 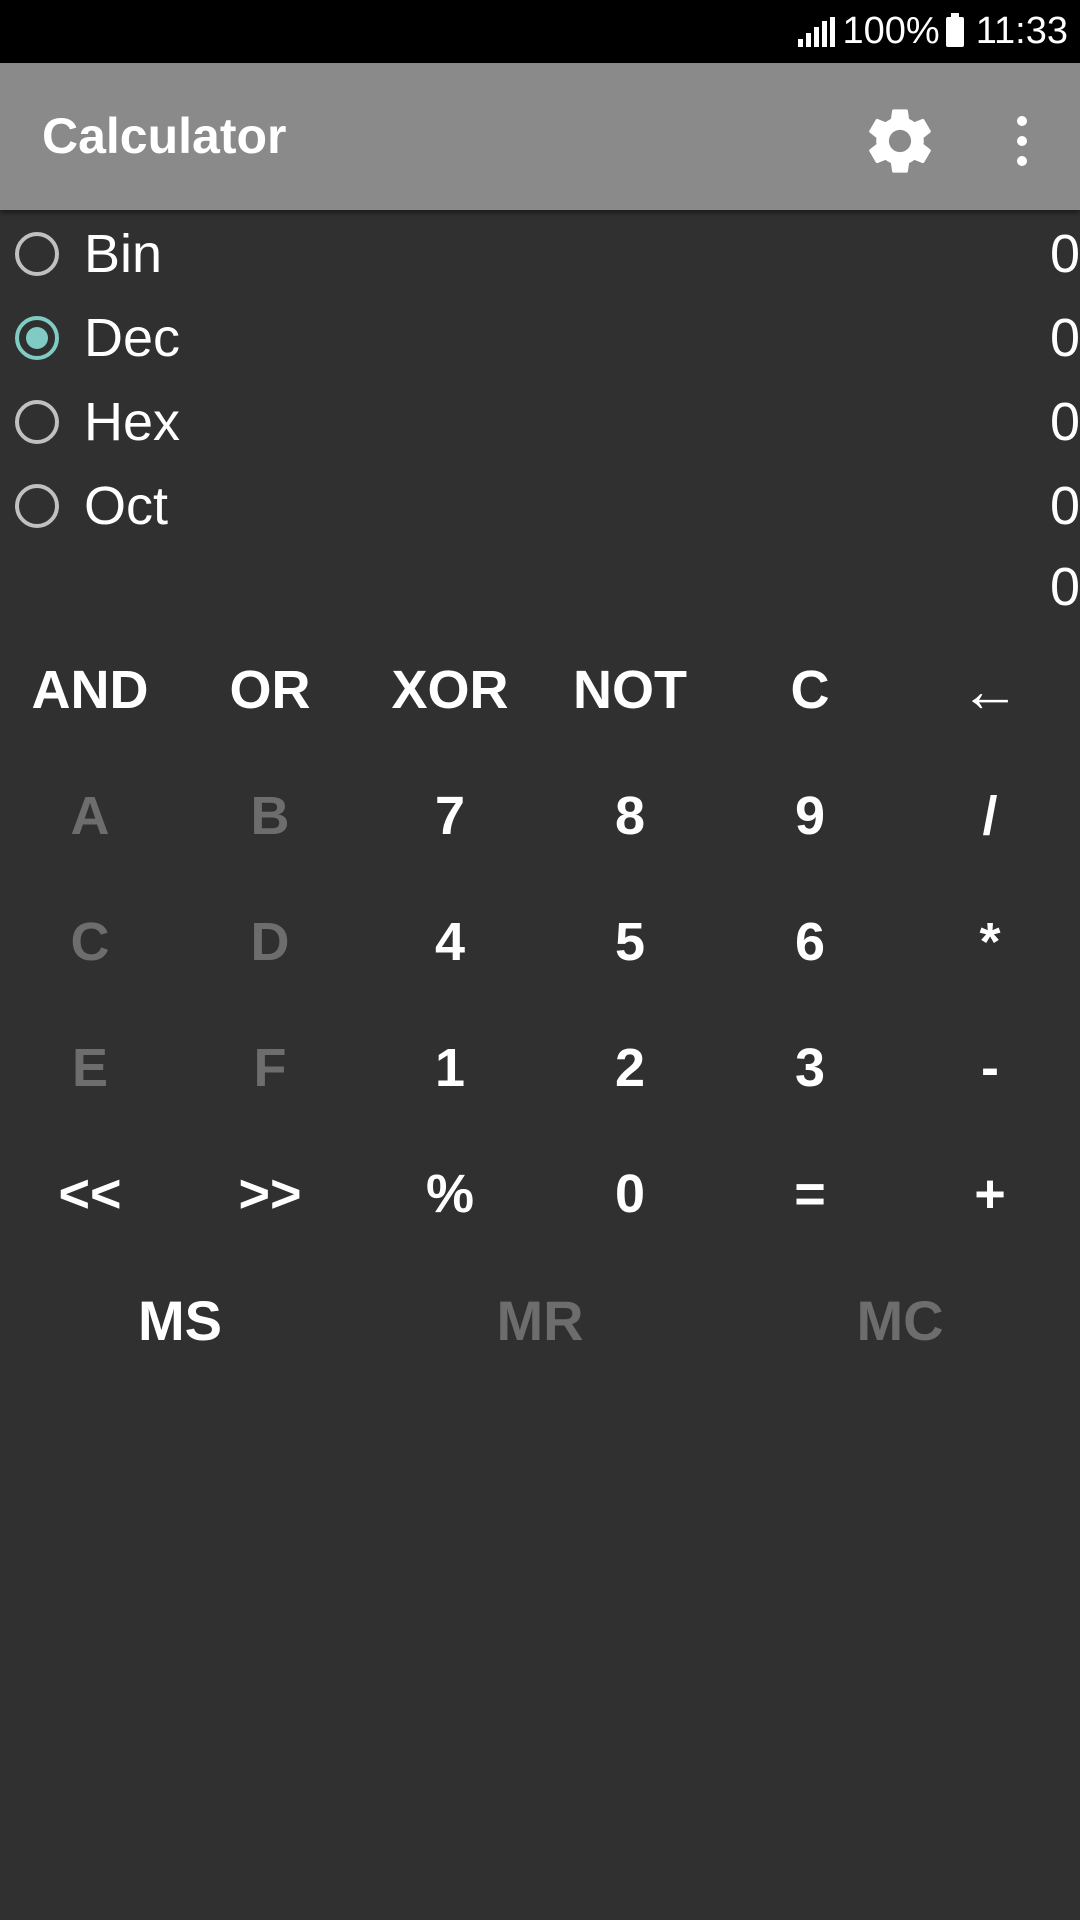 I want to click on radix-value-dec: 0, so click(x=1064, y=338).